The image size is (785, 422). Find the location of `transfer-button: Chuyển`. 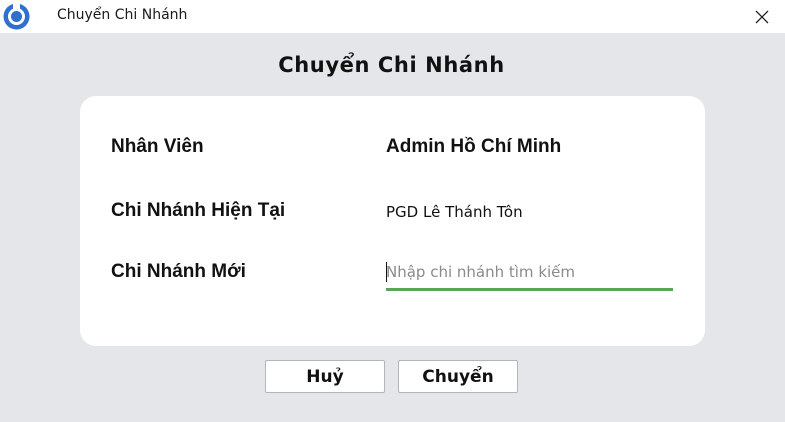

transfer-button: Chuyển is located at coordinates (458, 376).